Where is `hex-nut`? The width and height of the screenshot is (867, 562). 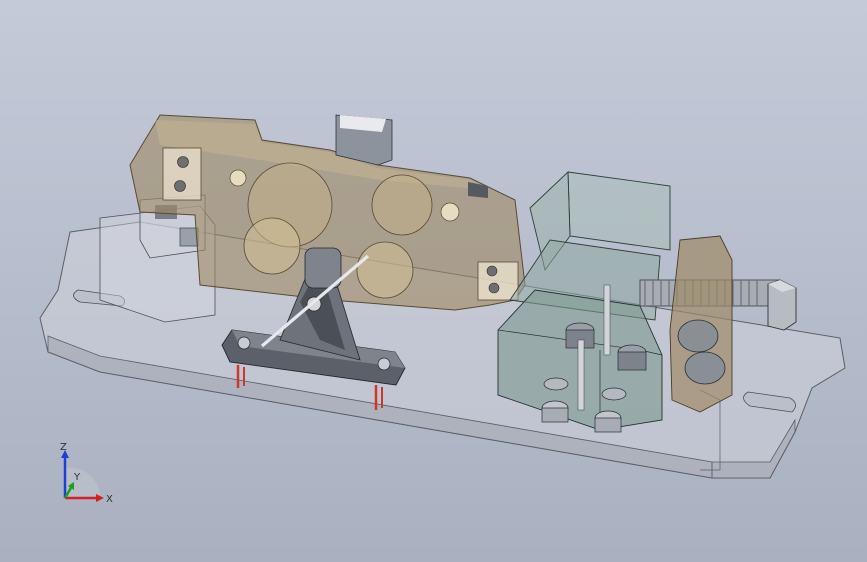
hex-nut is located at coordinates (782, 305).